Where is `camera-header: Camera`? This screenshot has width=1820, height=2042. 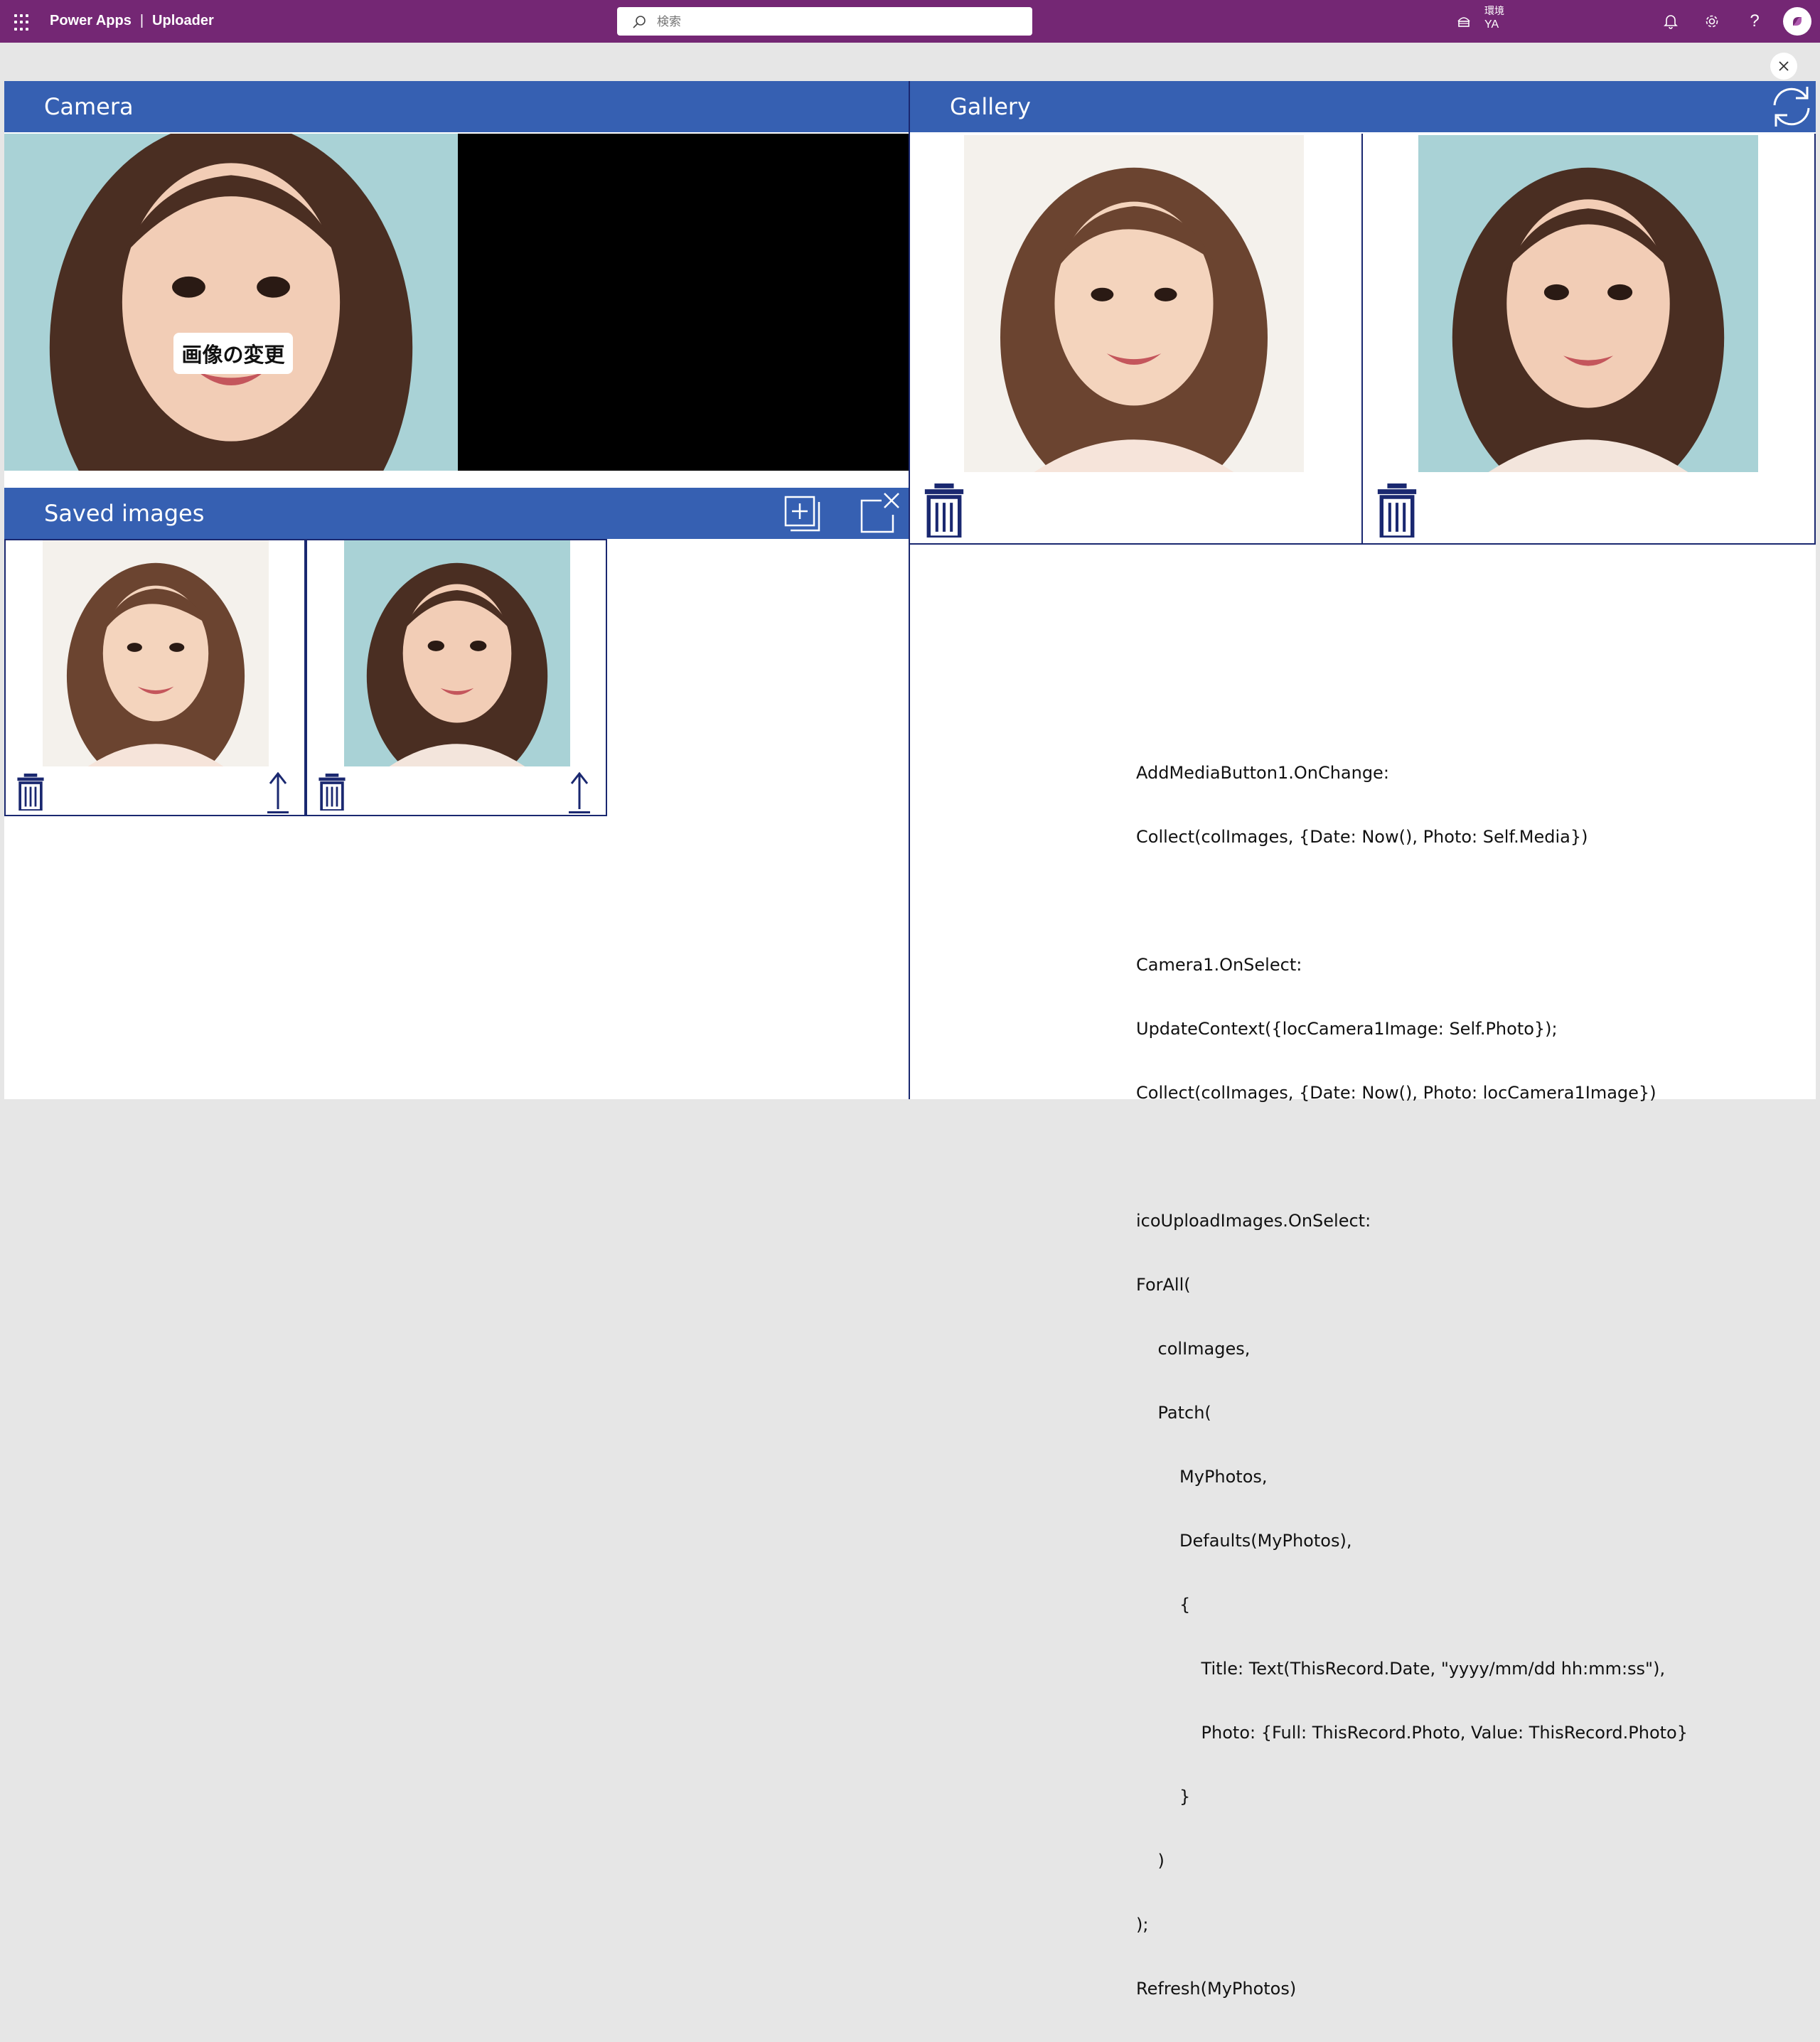 camera-header: Camera is located at coordinates (457, 107).